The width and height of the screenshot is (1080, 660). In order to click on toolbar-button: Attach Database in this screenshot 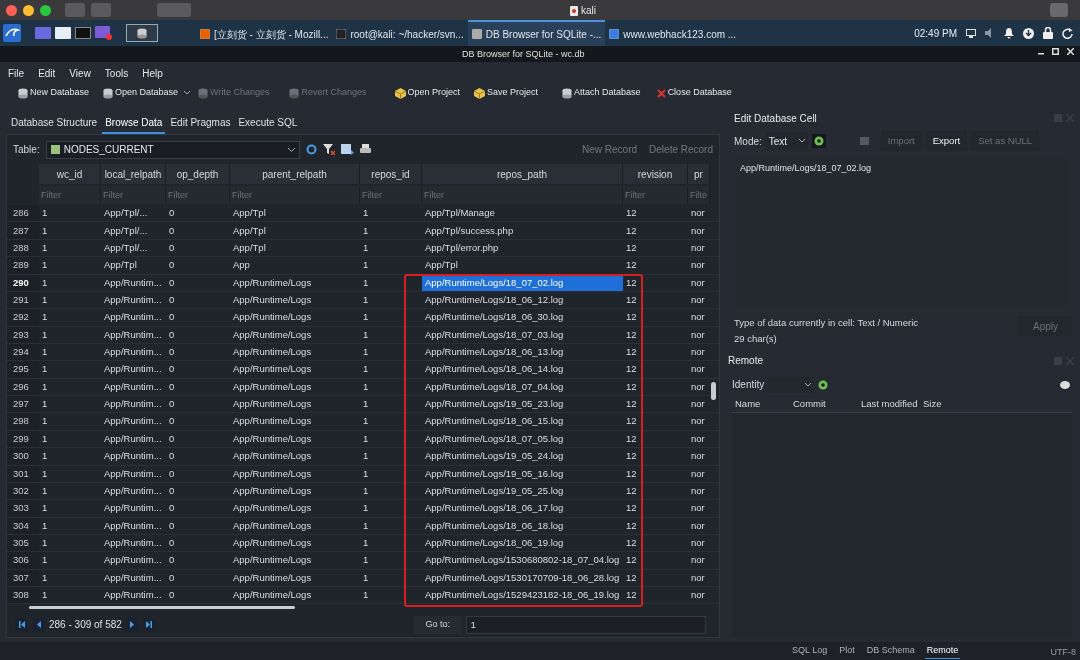, I will do `click(601, 93)`.